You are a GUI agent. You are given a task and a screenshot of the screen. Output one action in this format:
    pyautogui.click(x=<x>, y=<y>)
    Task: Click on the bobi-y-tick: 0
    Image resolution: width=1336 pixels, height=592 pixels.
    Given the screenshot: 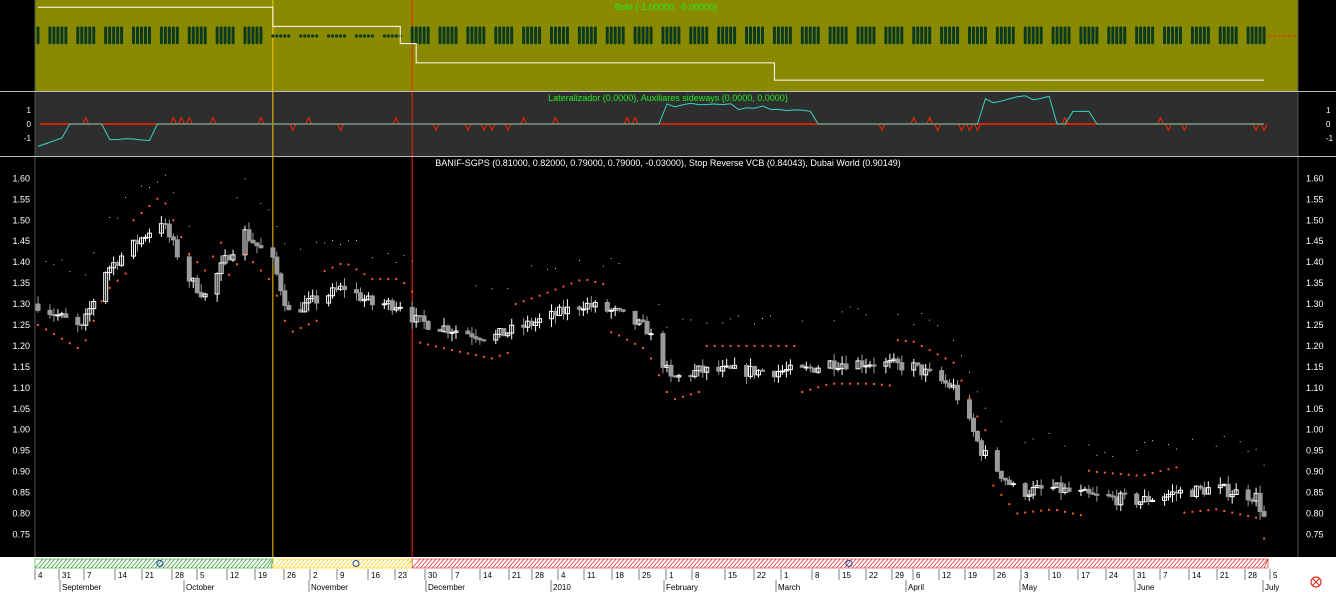 What is the action you would take?
    pyautogui.click(x=29, y=36)
    